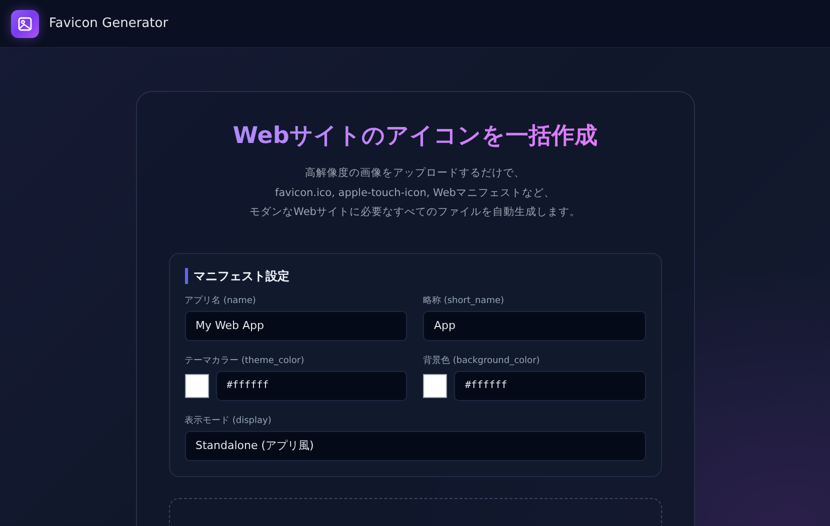 This screenshot has width=830, height=526. What do you see at coordinates (25, 24) in the screenshot?
I see `image-icon` at bounding box center [25, 24].